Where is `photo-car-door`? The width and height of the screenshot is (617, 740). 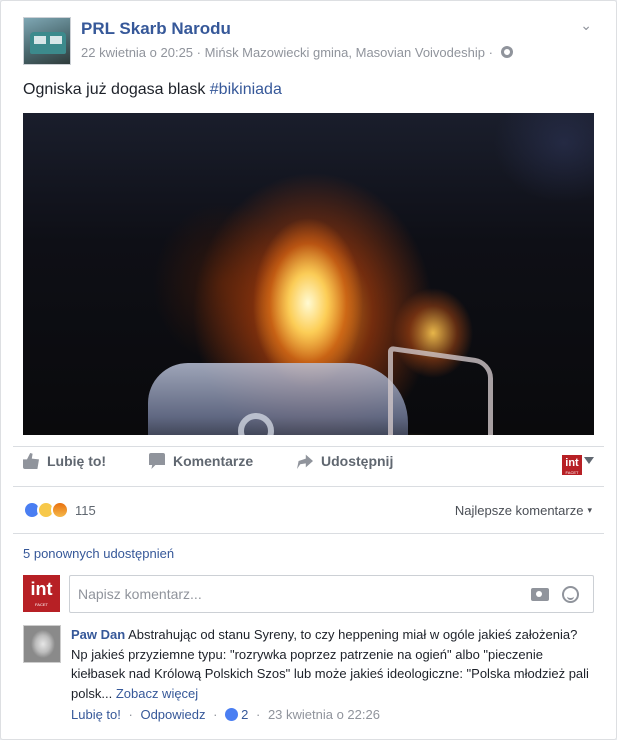
photo-car-door is located at coordinates (440, 390).